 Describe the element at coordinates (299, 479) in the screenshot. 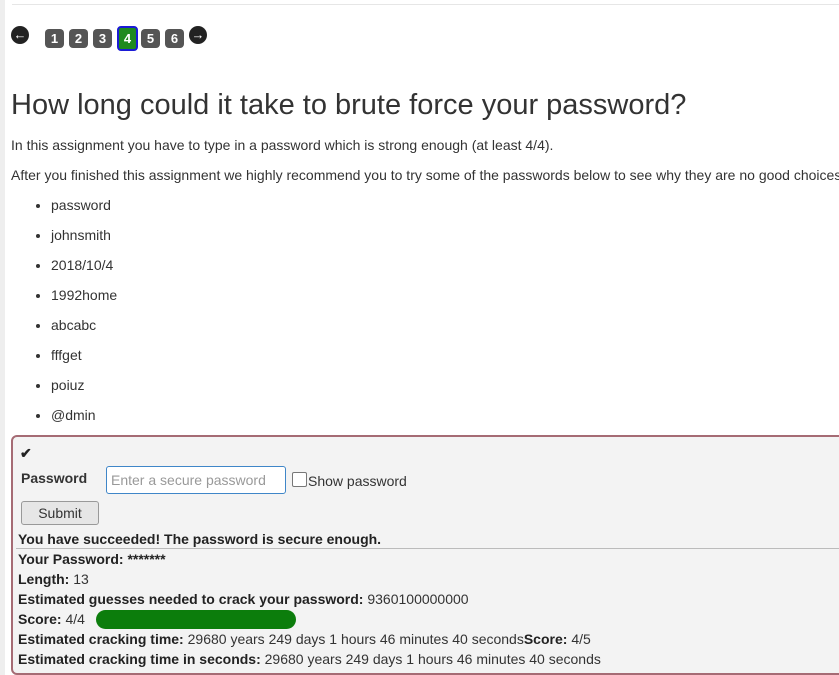

I see `show-password-checkbox` at that location.